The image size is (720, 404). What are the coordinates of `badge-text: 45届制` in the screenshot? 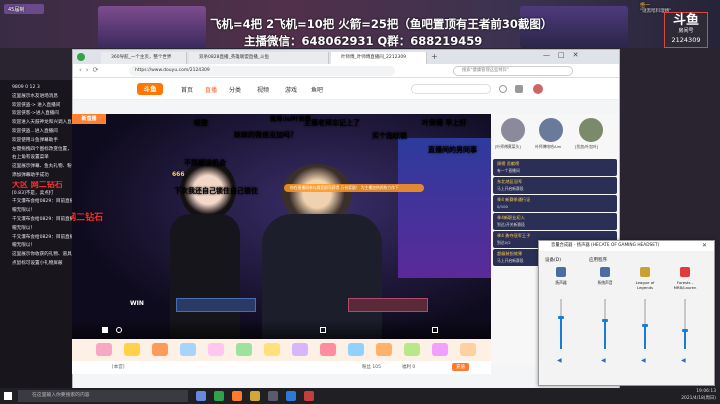 It's located at (16, 10).